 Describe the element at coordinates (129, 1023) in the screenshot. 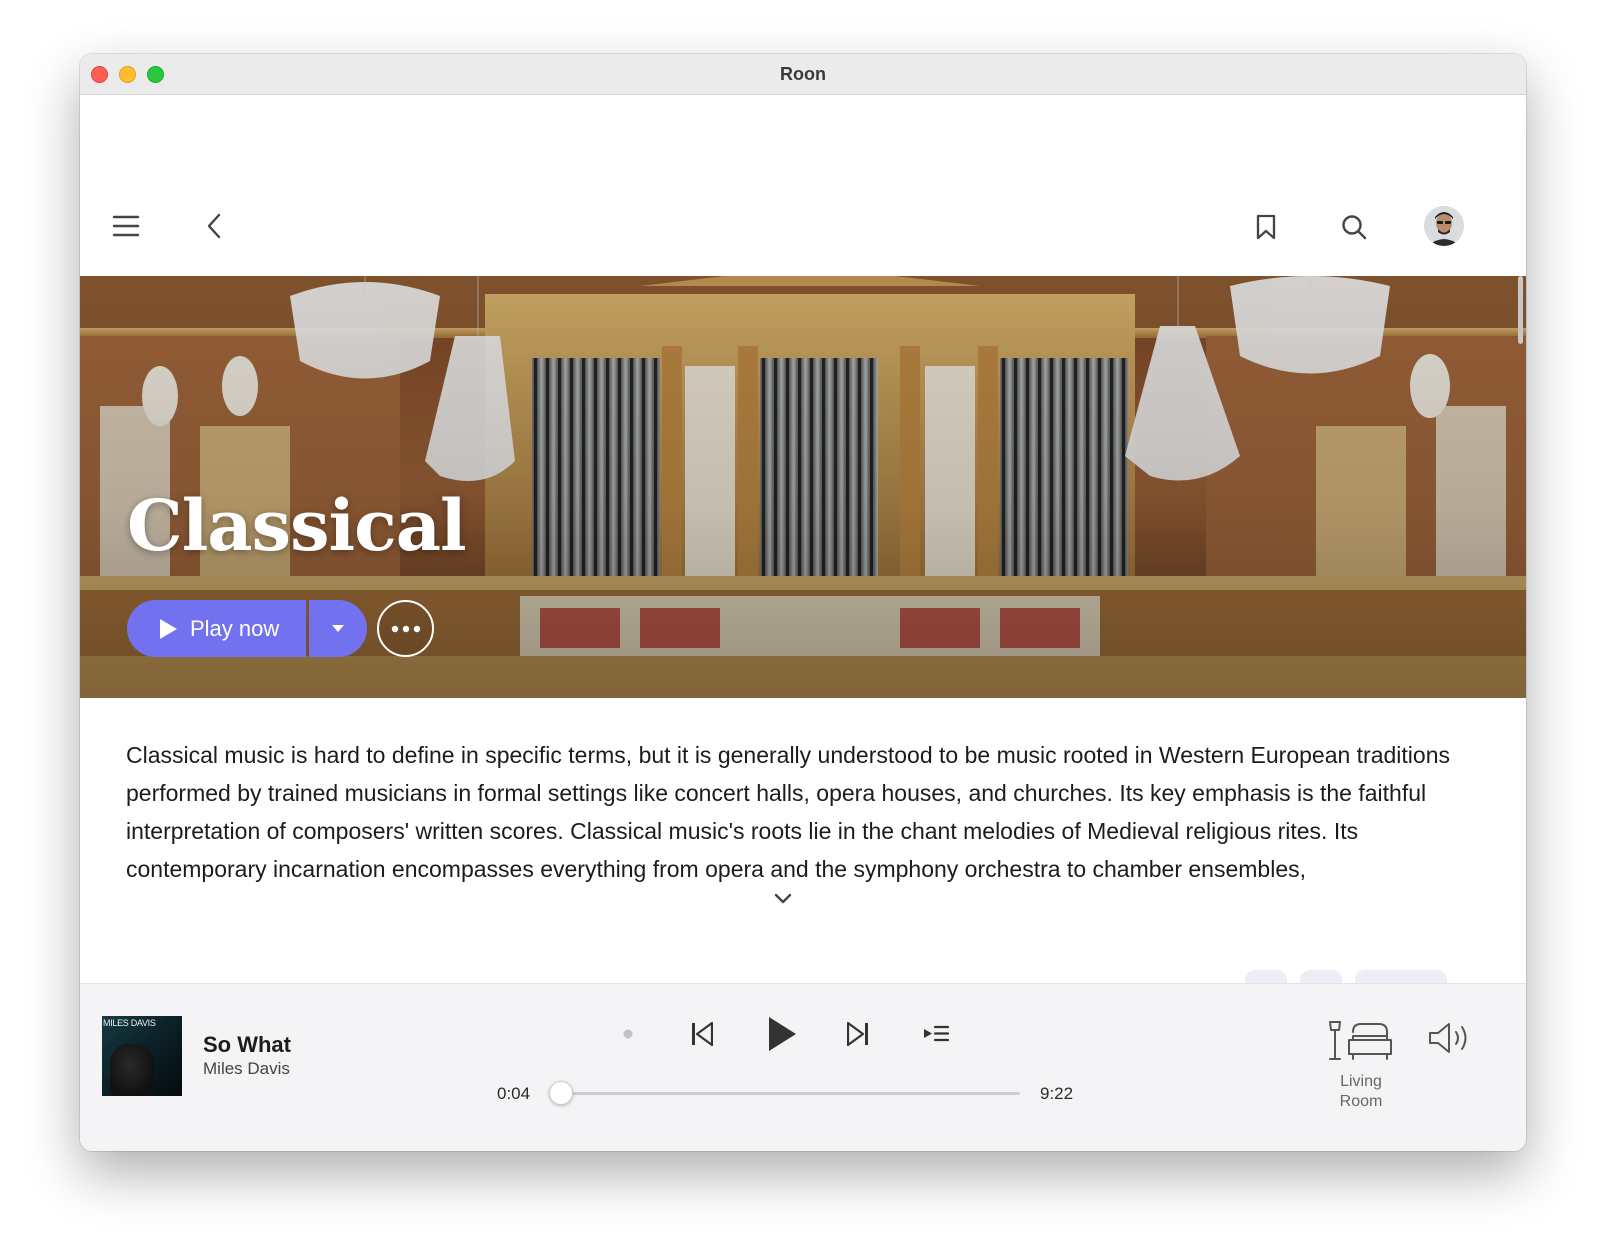

I see `album-art-text: MILES DAVIS` at that location.